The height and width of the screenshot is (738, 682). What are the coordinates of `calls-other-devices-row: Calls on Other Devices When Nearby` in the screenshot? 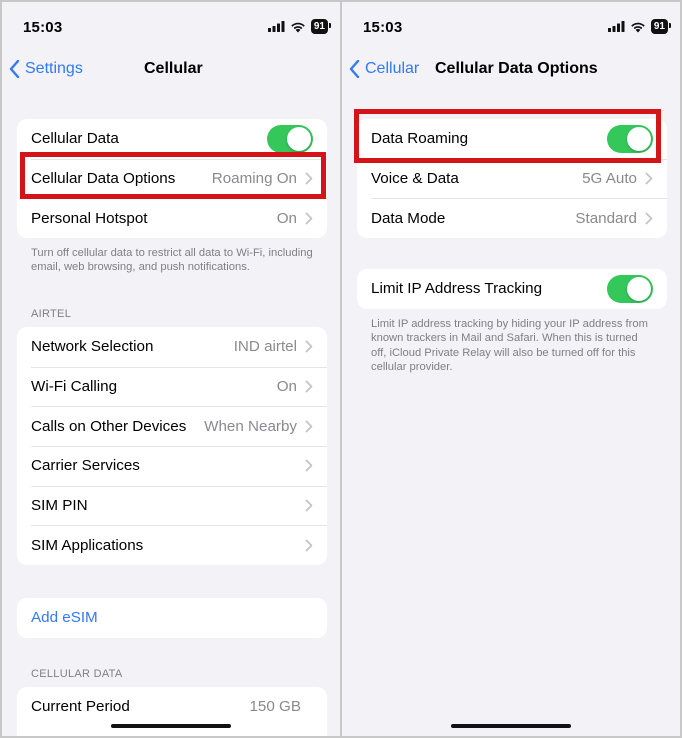 It's located at (172, 426).